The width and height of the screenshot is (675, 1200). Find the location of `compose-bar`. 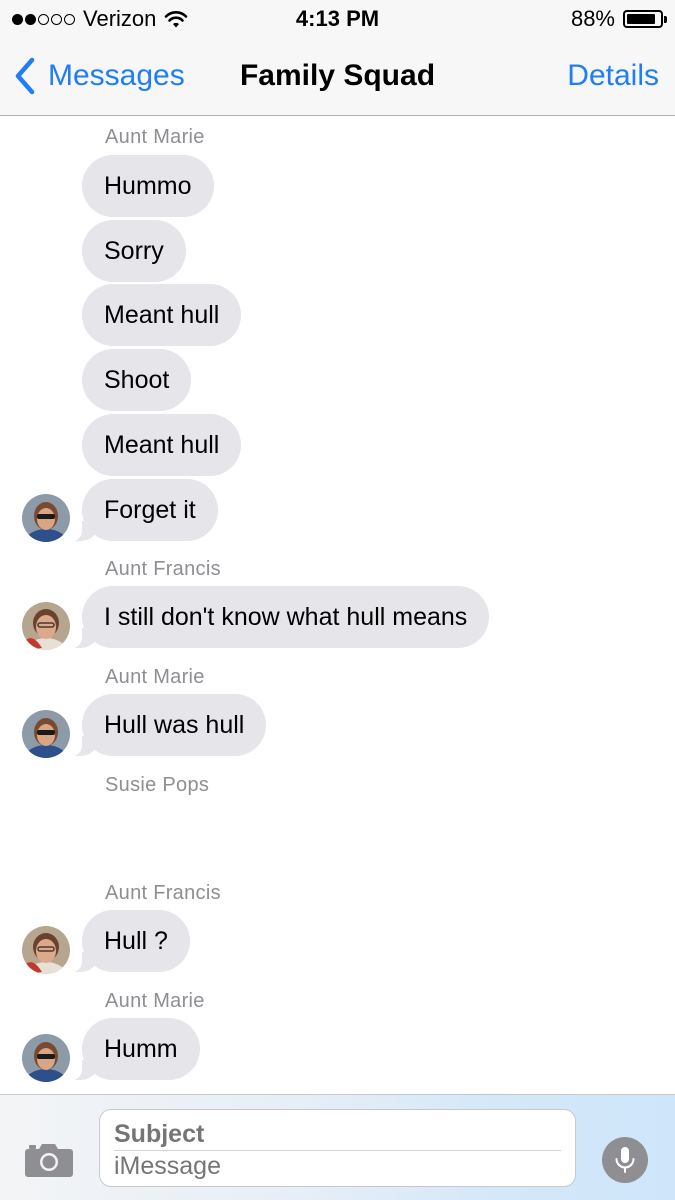

compose-bar is located at coordinates (337, 1147).